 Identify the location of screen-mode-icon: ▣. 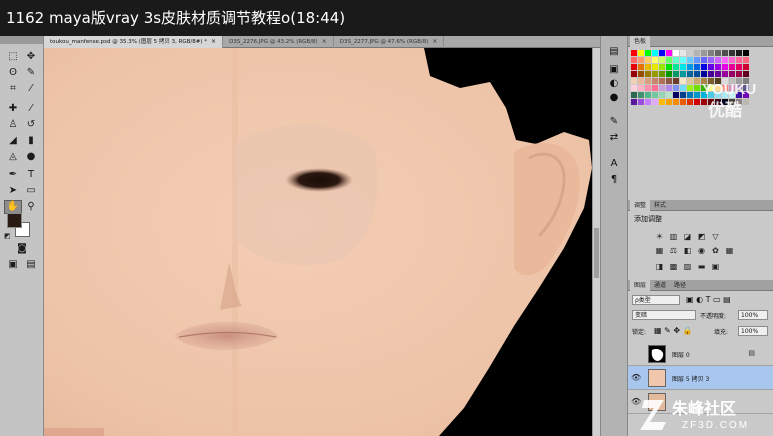
(13, 265).